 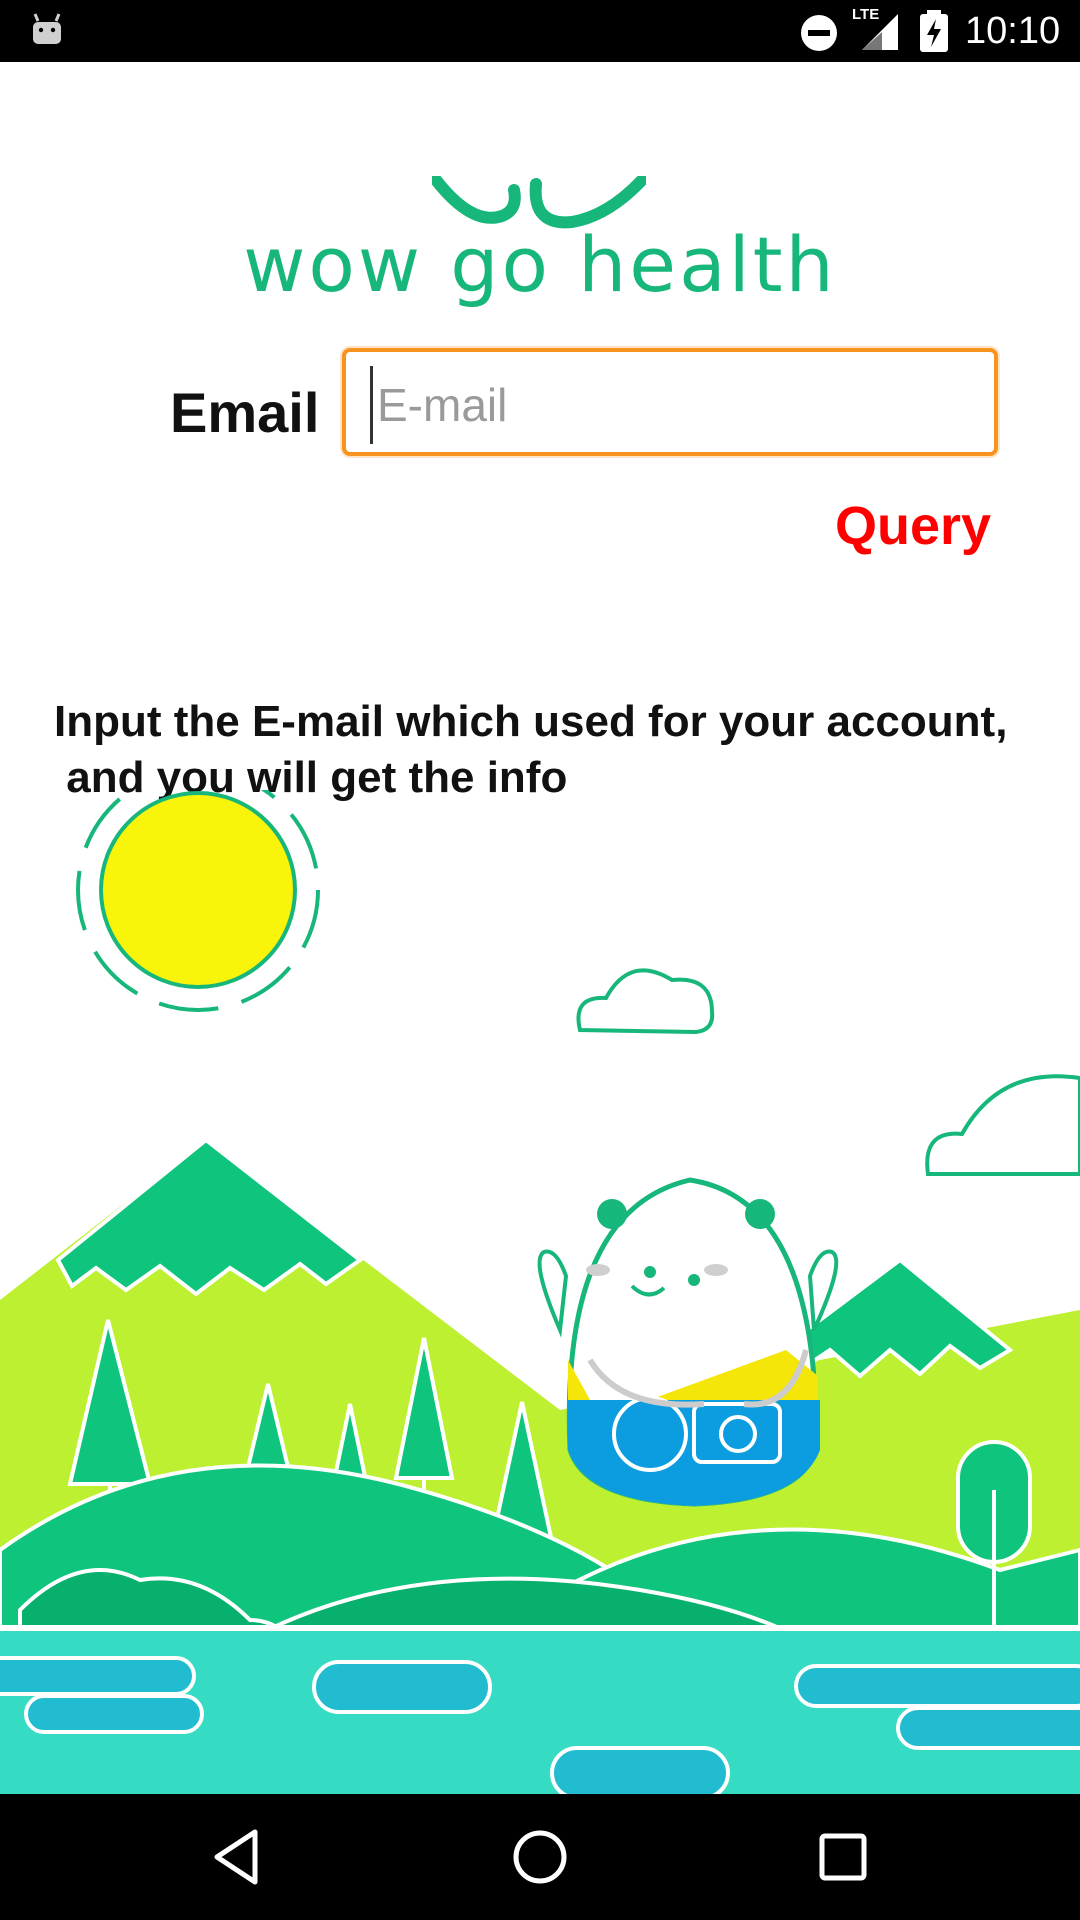 What do you see at coordinates (688, 1342) in the screenshot?
I see `mascot-illustration` at bounding box center [688, 1342].